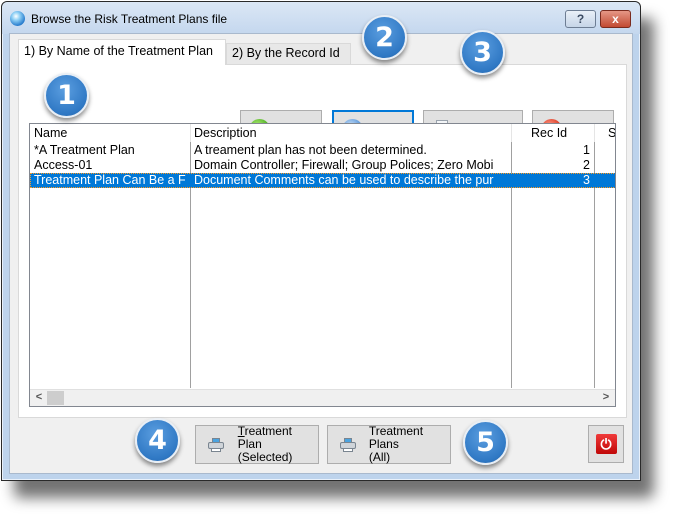 The height and width of the screenshot is (514, 673). What do you see at coordinates (586, 165) in the screenshot?
I see `cell-rec-id: 2` at bounding box center [586, 165].